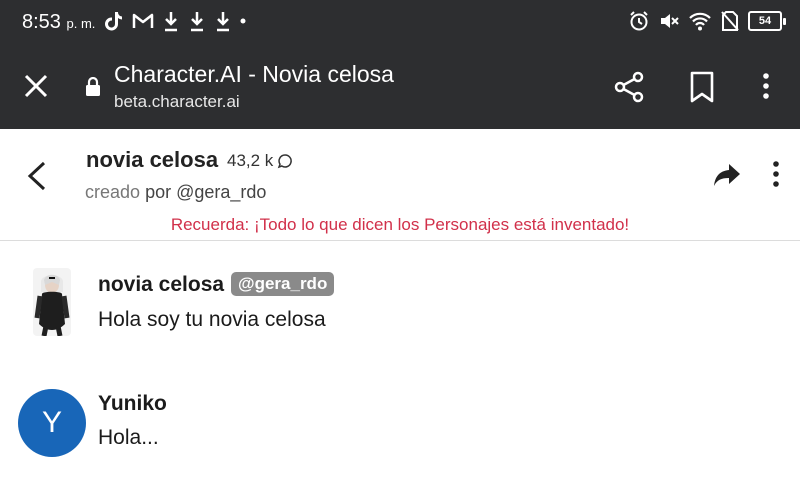 This screenshot has height=487, width=800. Describe the element at coordinates (727, 175) in the screenshot. I see `share-arrow-icon` at that location.